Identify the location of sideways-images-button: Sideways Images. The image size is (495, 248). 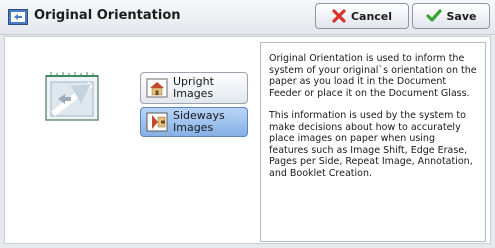
(194, 122).